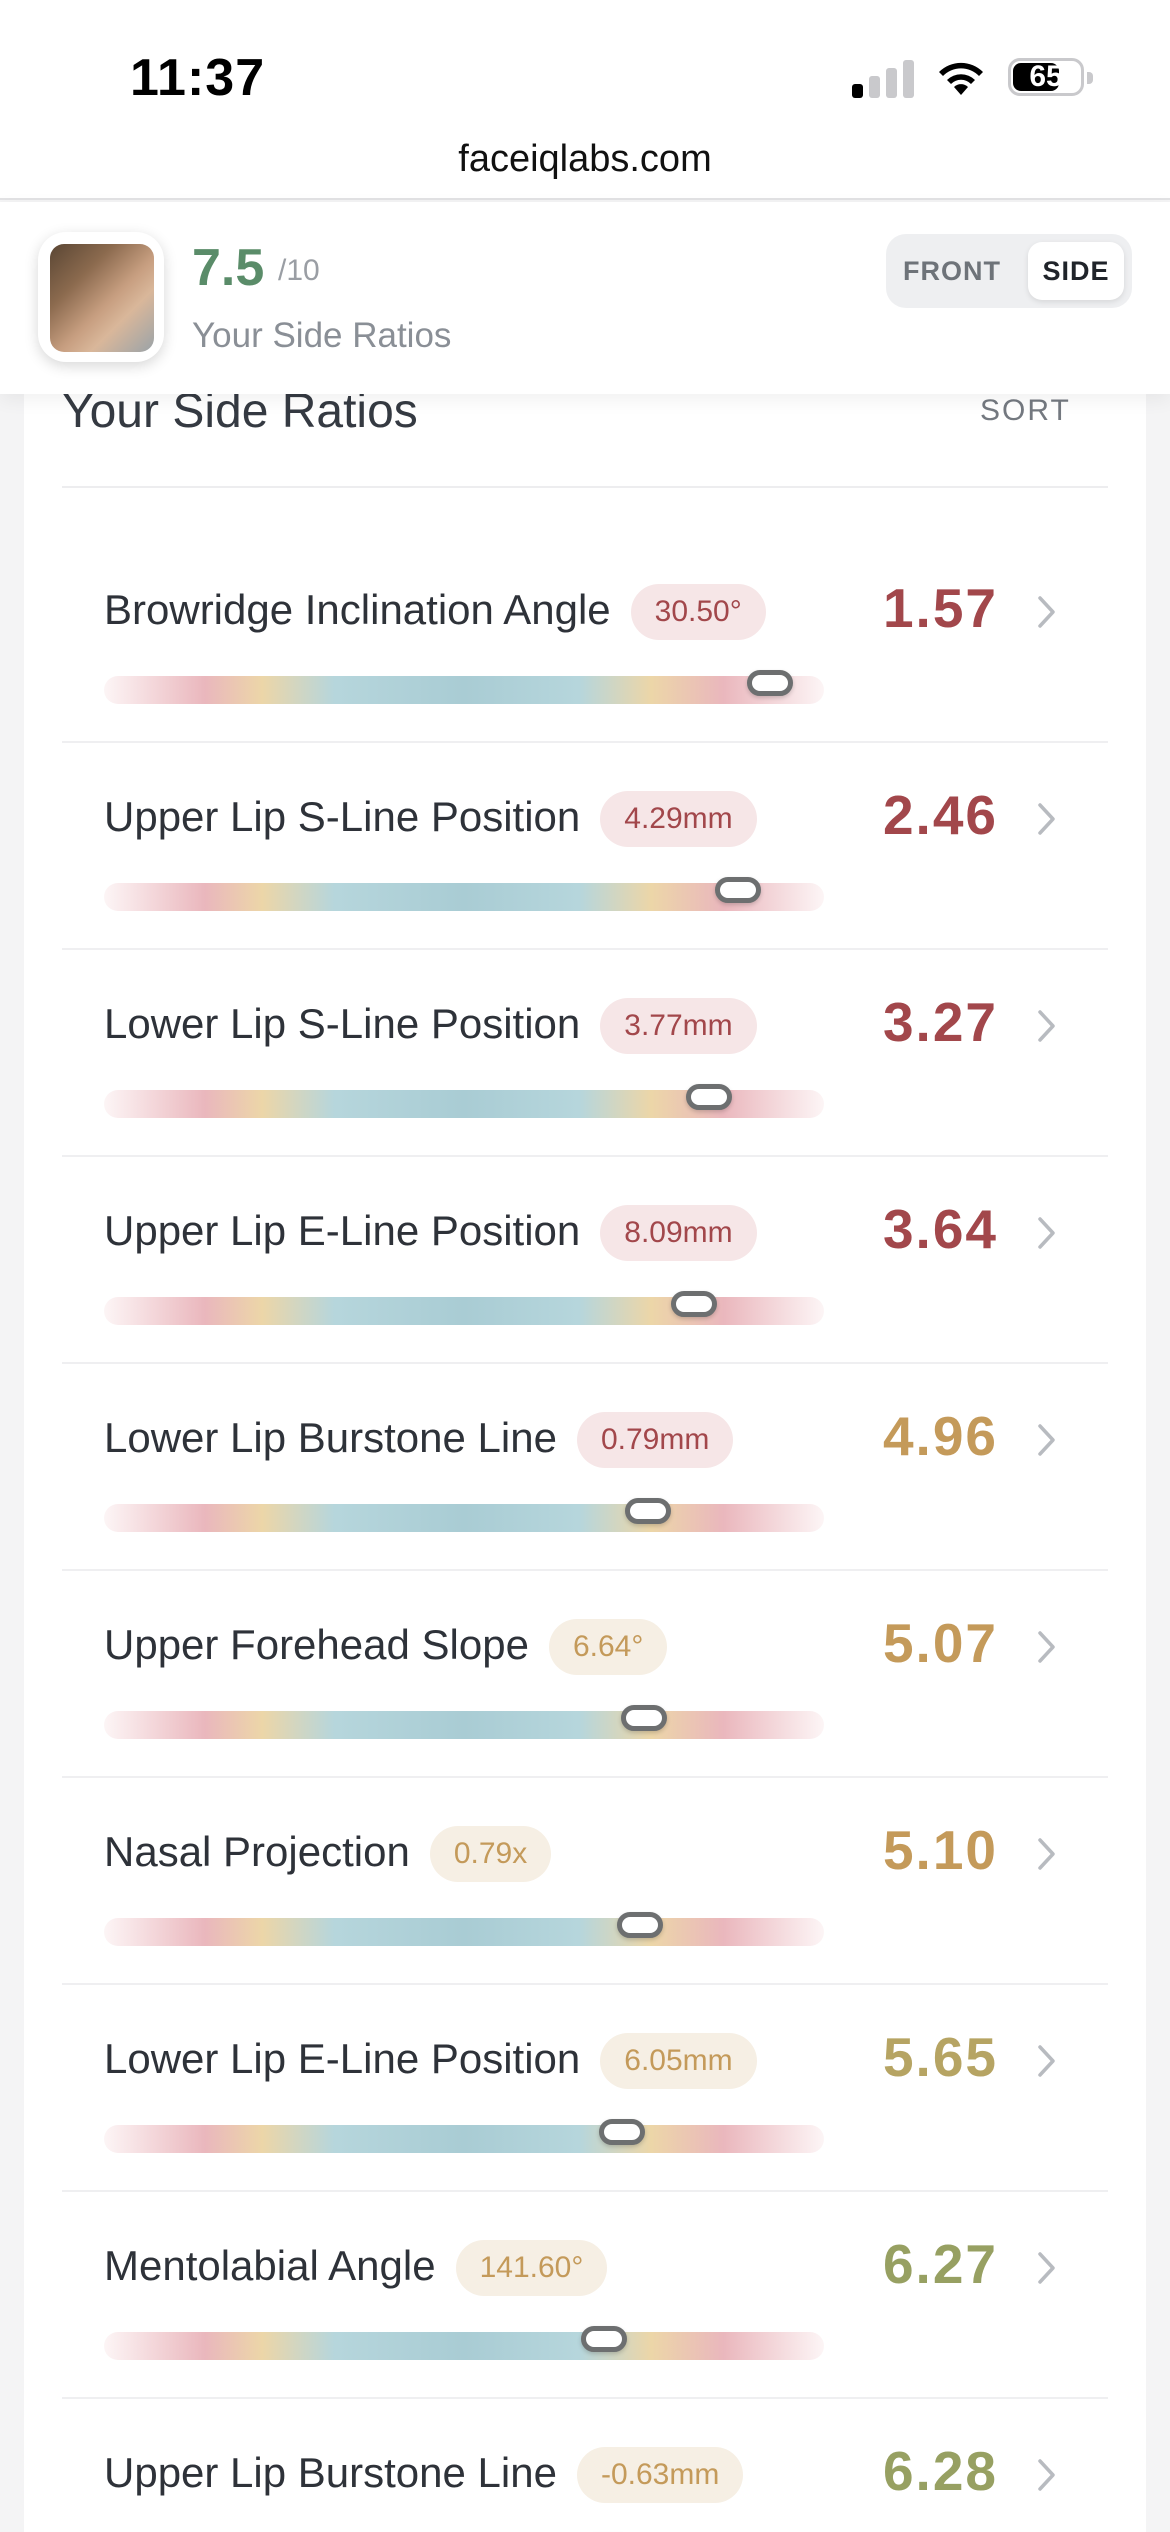 The height and width of the screenshot is (2532, 1170). I want to click on status-time: 11:37, so click(198, 78).